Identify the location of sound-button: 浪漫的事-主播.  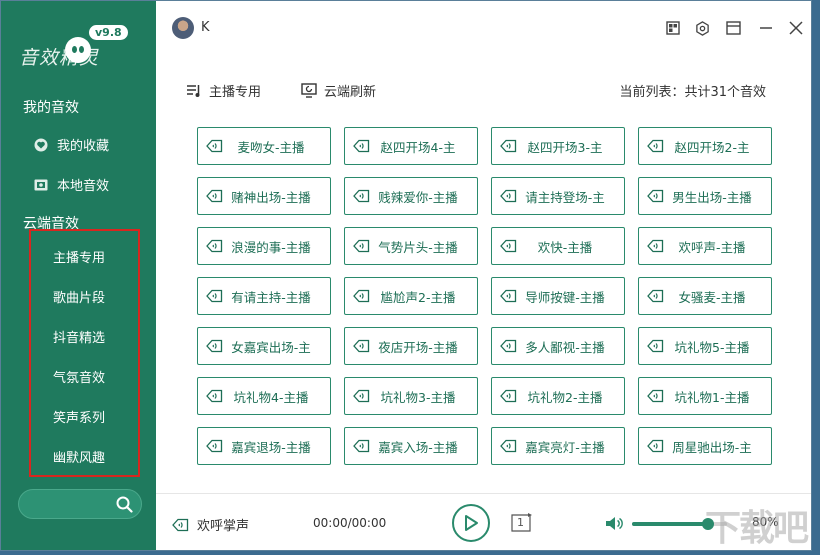
(264, 246).